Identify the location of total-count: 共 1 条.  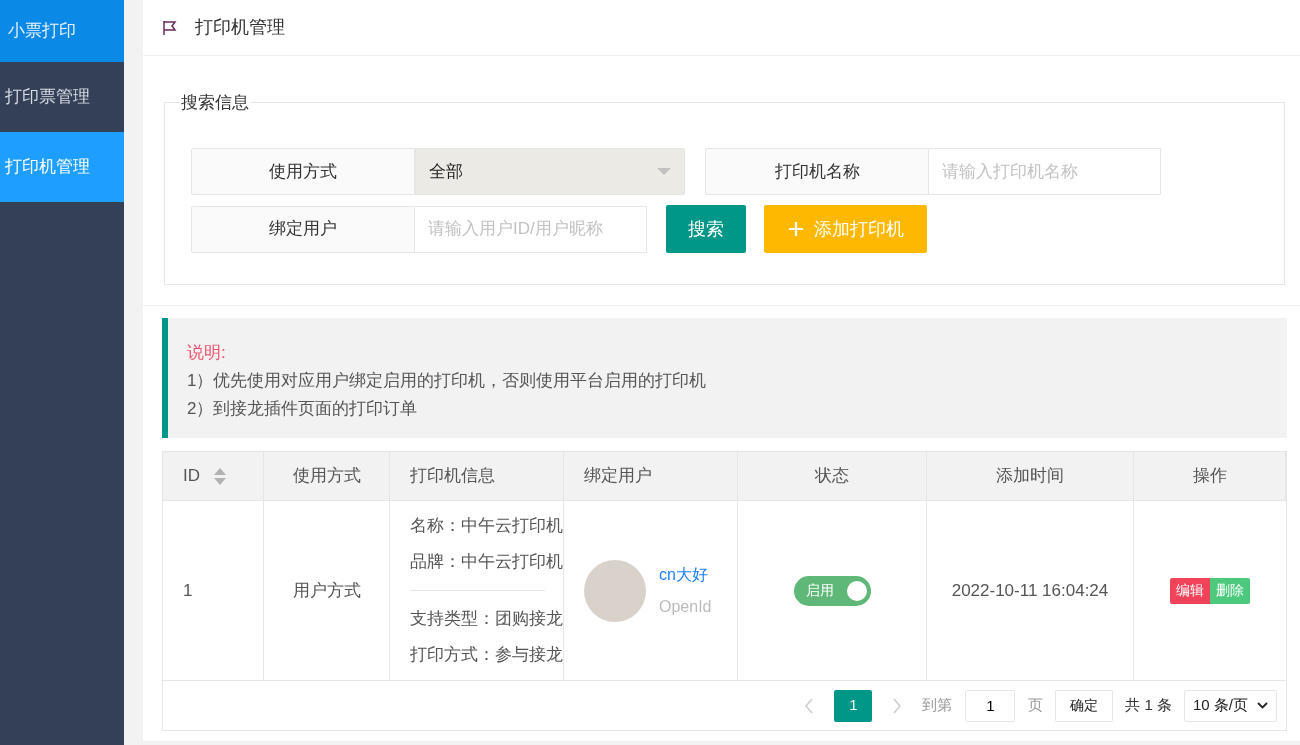
(1148, 705).